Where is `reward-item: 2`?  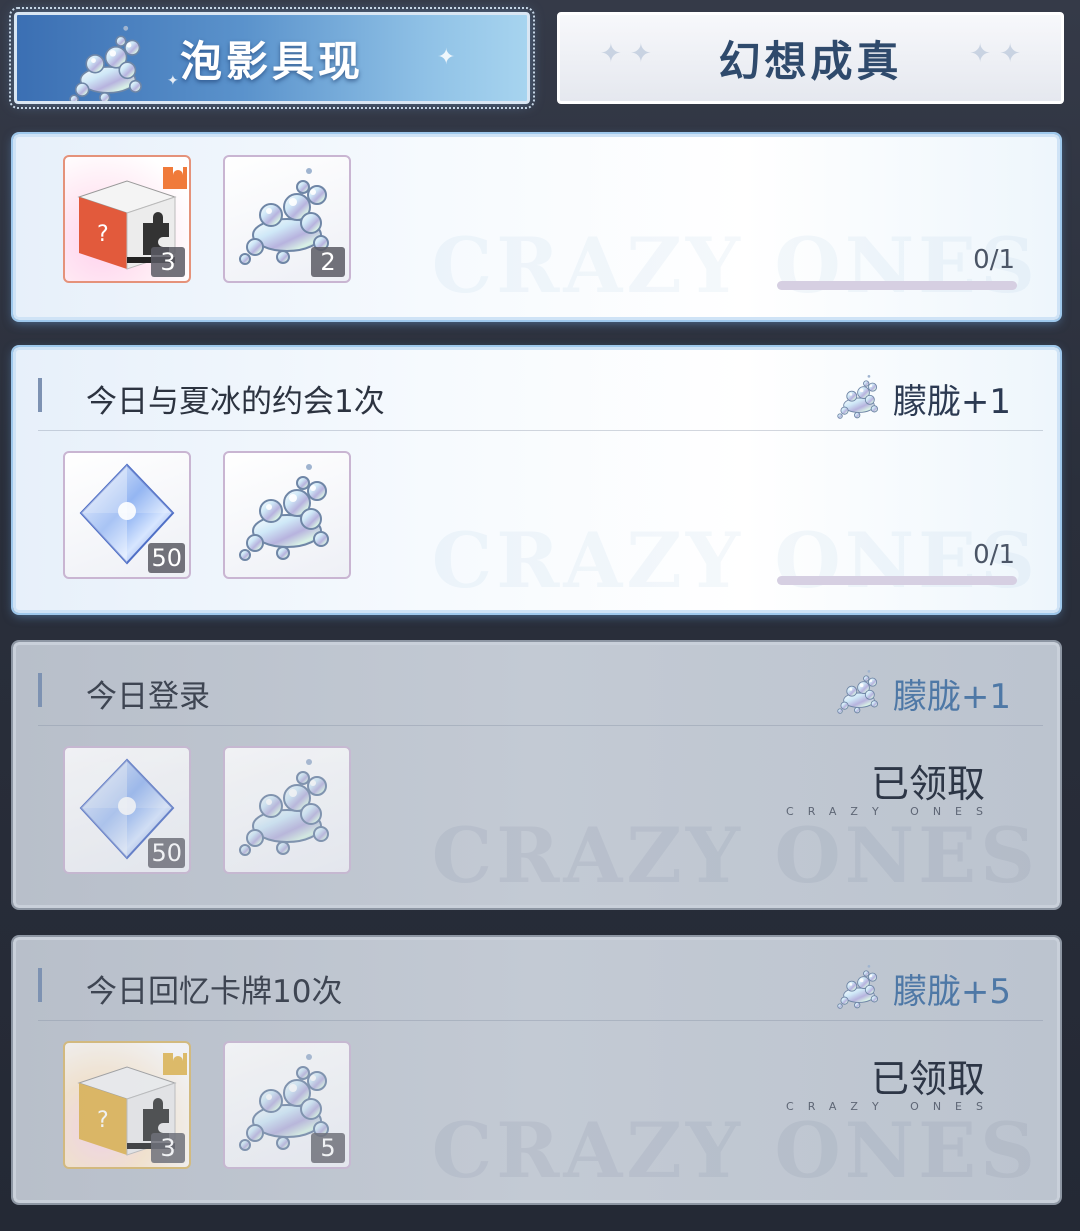 reward-item: 2 is located at coordinates (287, 219).